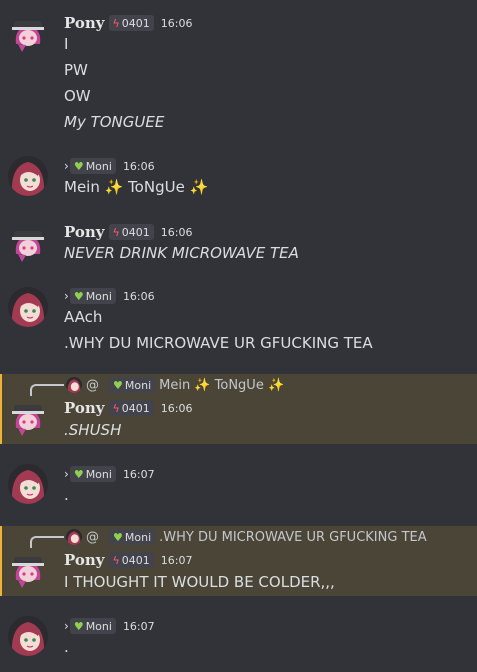  I want to click on reply-preview-text: Mein ✨ ToNgUe ✨, so click(222, 385).